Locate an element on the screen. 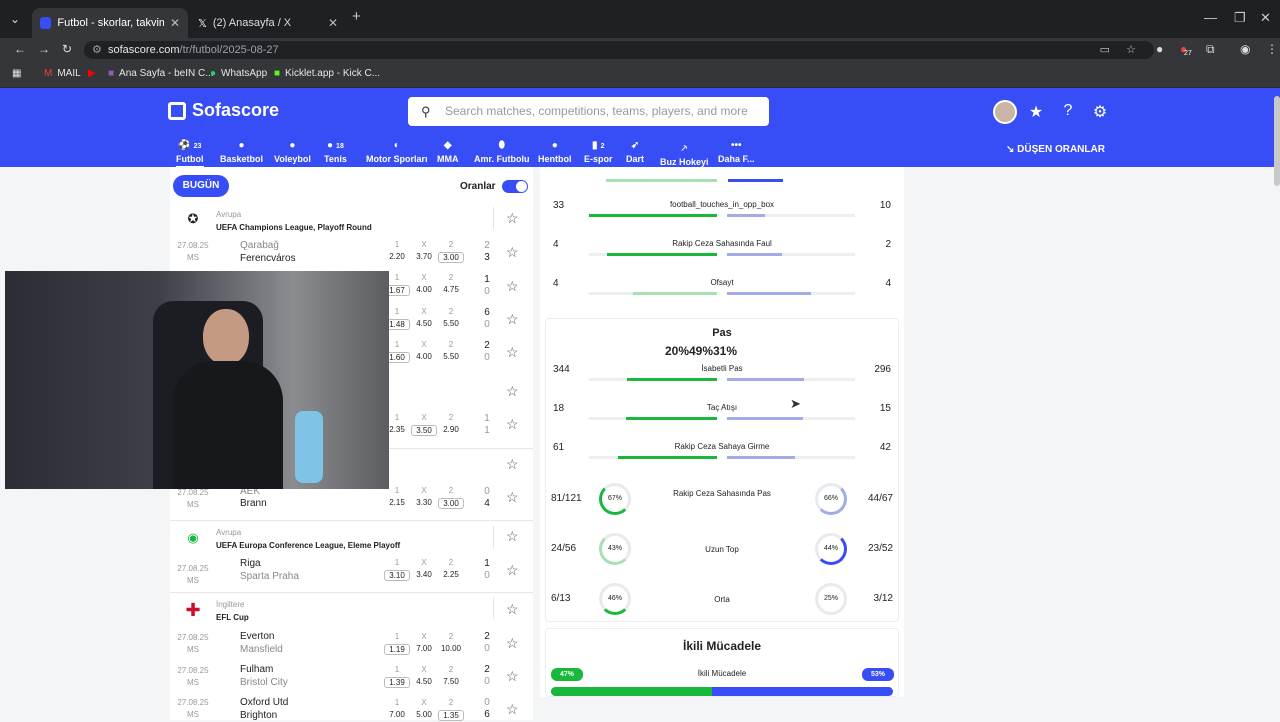 The image size is (1280, 722). page-scrollbar is located at coordinates (1277, 141).